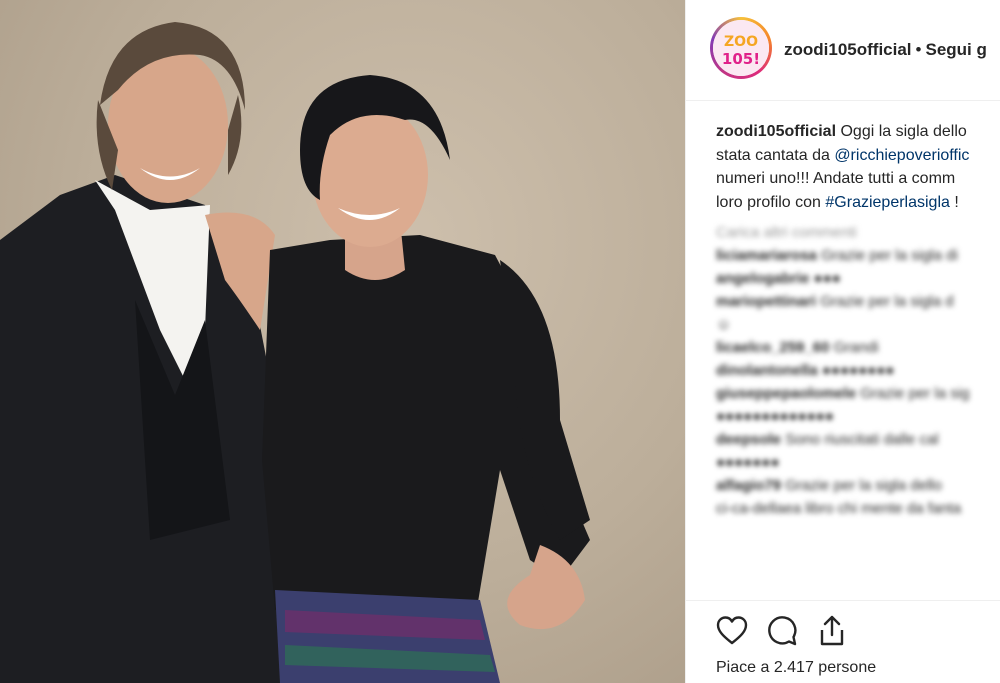  What do you see at coordinates (836, 178) in the screenshot?
I see `caption-text-3: numeri uno!!! Andate tutti a comm` at bounding box center [836, 178].